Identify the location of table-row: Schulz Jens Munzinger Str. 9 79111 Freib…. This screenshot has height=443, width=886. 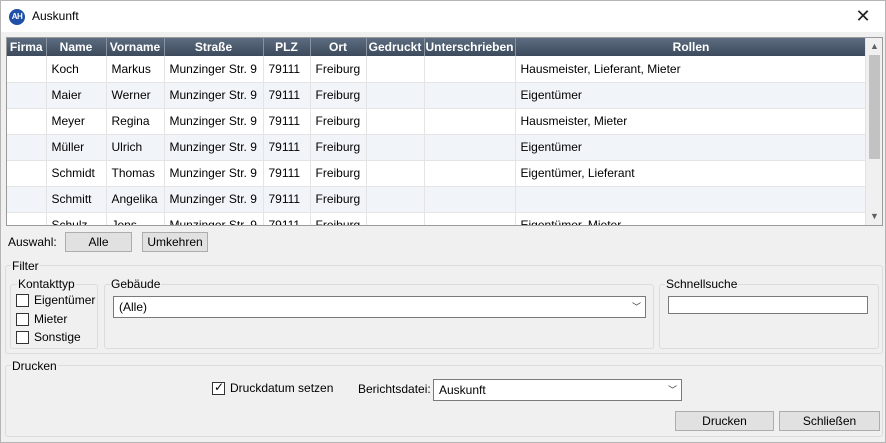
(437, 218).